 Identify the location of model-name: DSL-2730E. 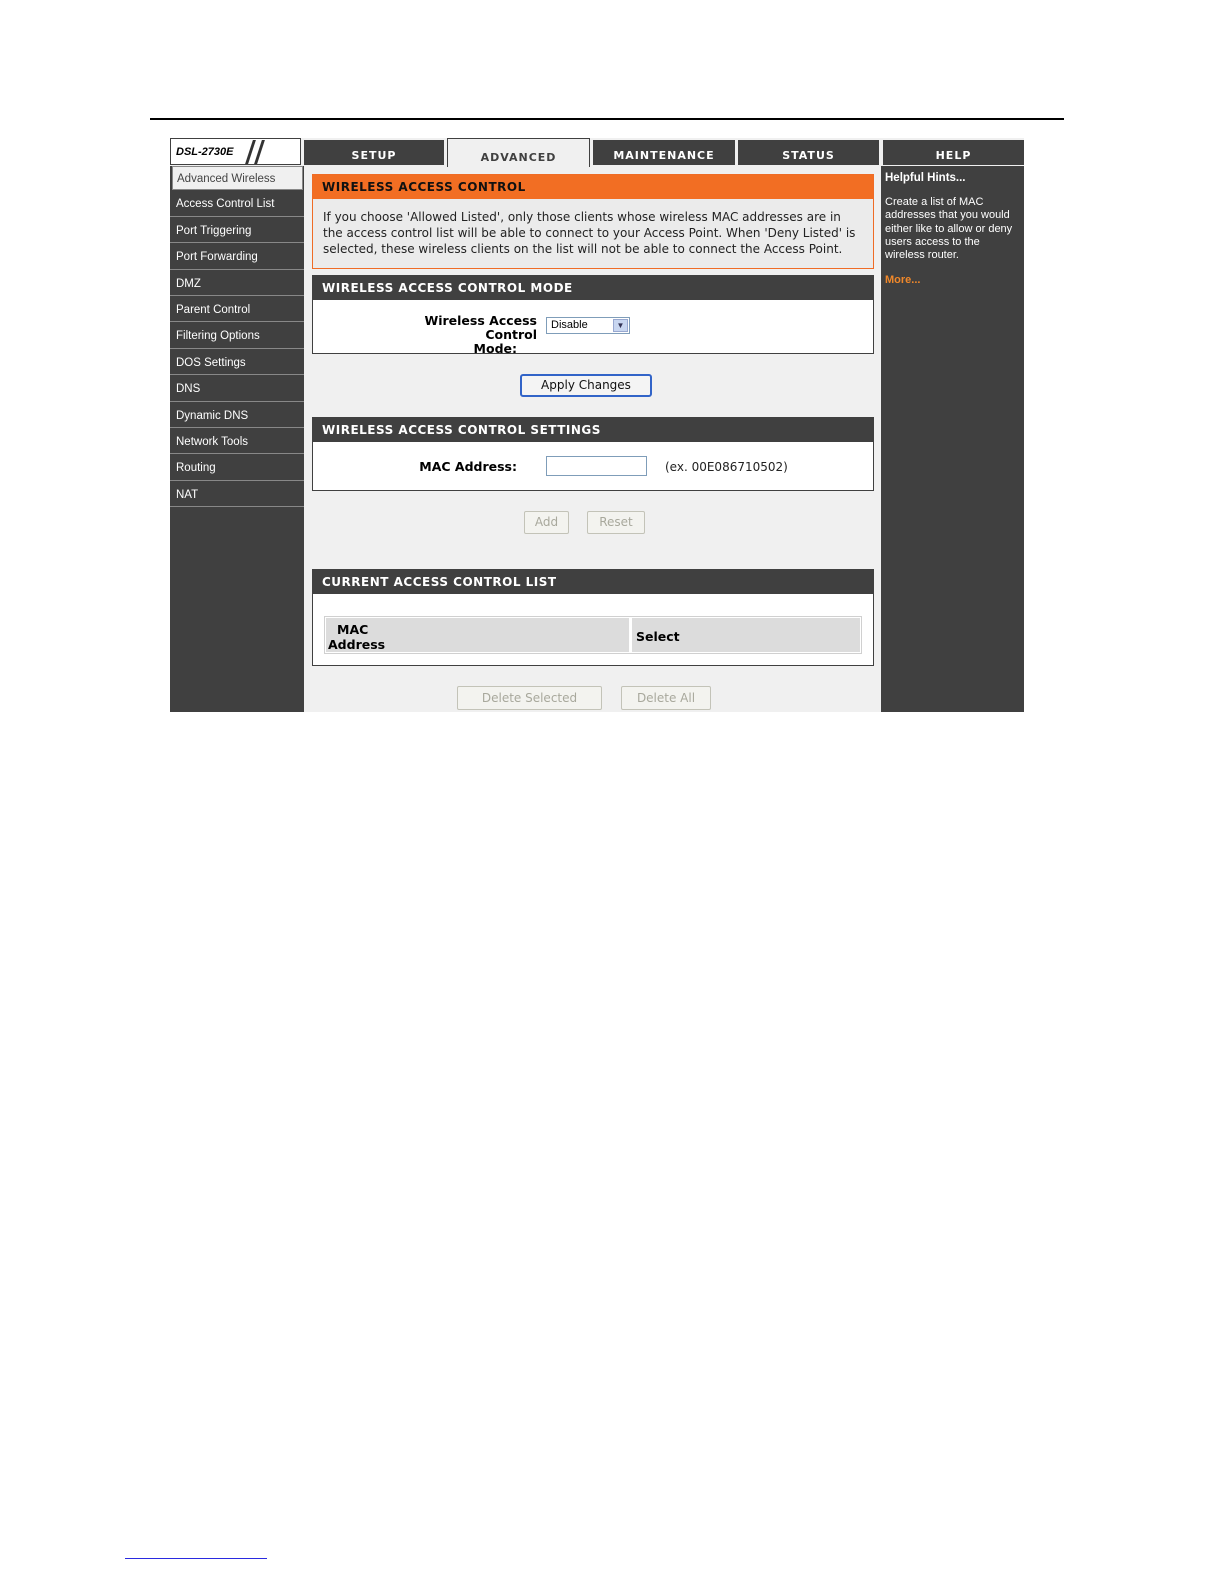
(205, 152).